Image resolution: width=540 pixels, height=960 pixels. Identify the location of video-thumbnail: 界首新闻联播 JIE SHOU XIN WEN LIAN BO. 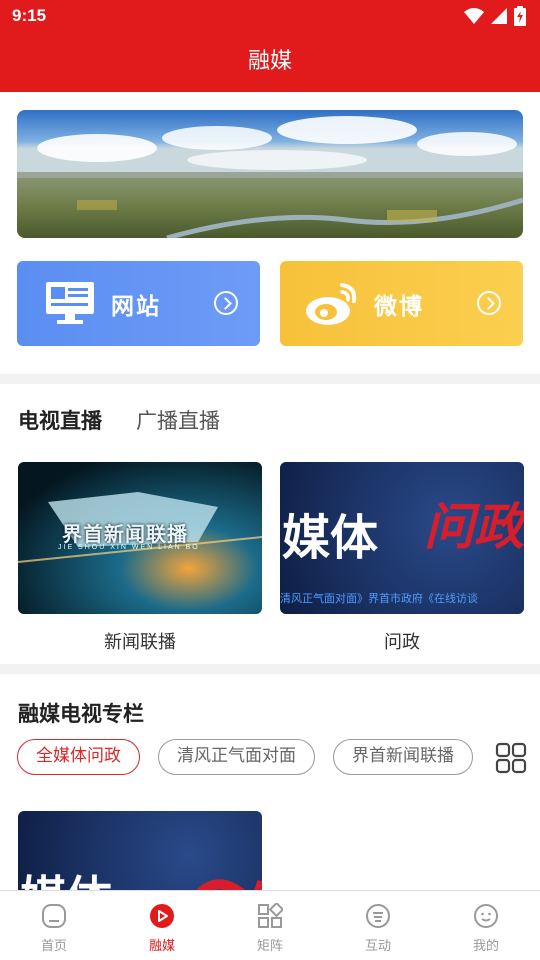
(140, 538).